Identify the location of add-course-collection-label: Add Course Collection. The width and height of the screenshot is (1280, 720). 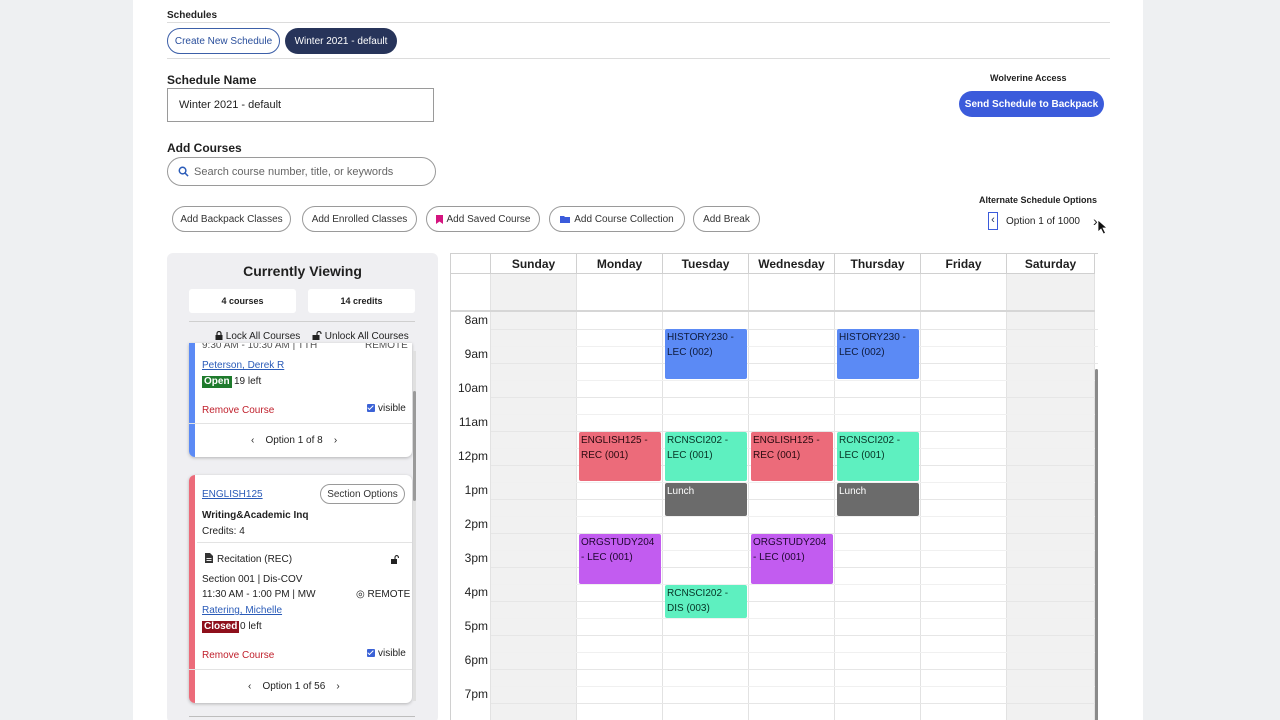
(624, 219).